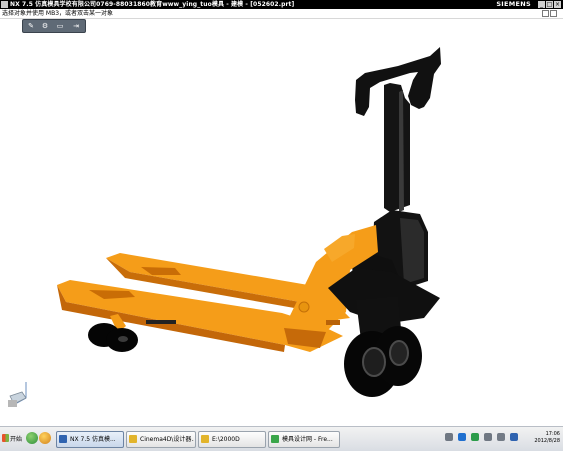 This screenshot has height=451, width=563. Describe the element at coordinates (281, 14) in the screenshot. I see `cue-line: 选择对象并使用 MB3，或者双击某一对象` at that location.